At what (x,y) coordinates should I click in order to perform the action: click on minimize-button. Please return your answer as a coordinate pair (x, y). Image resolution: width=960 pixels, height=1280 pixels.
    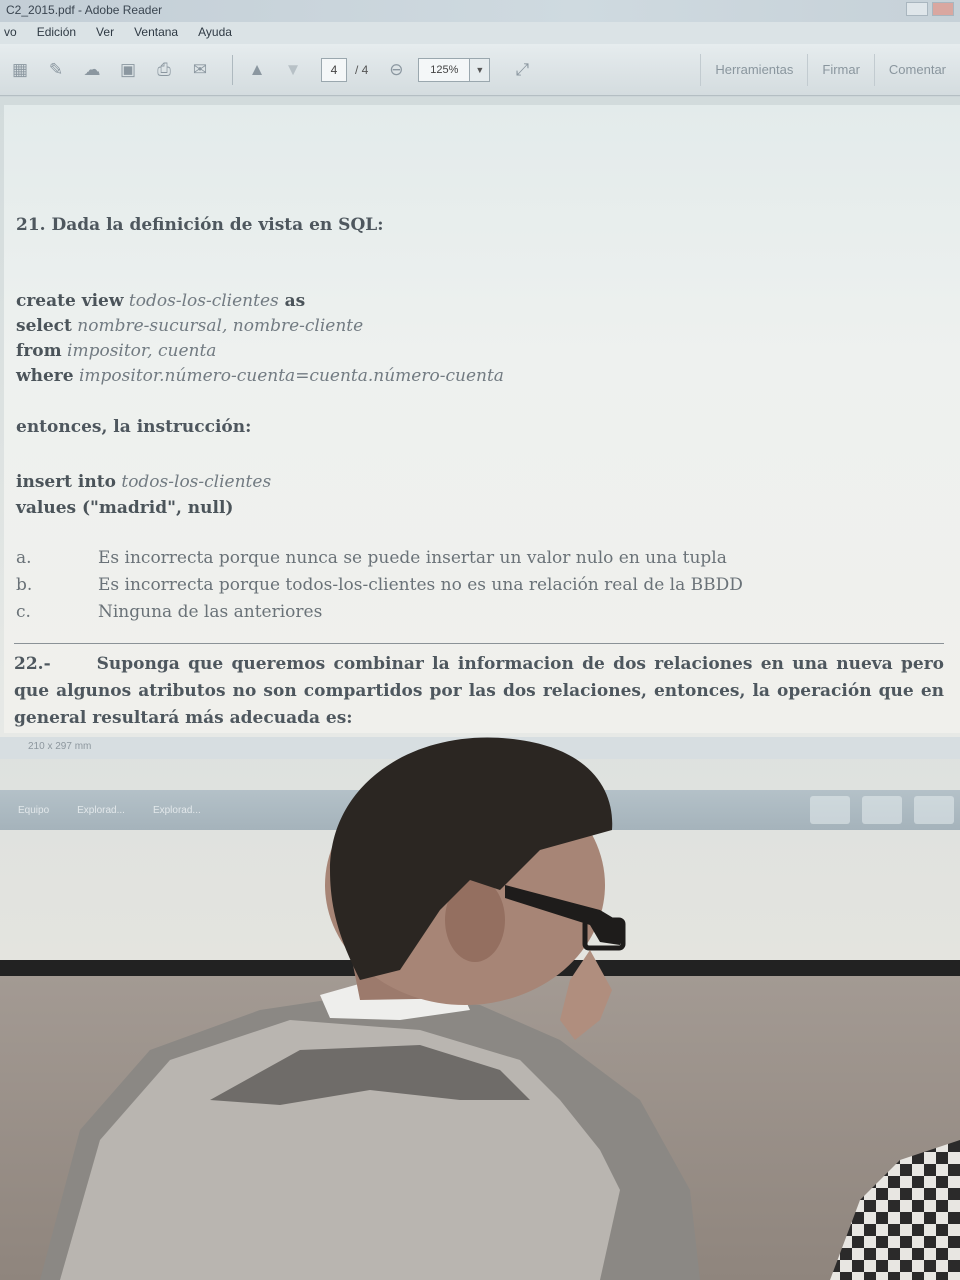
    Looking at the image, I should click on (917, 9).